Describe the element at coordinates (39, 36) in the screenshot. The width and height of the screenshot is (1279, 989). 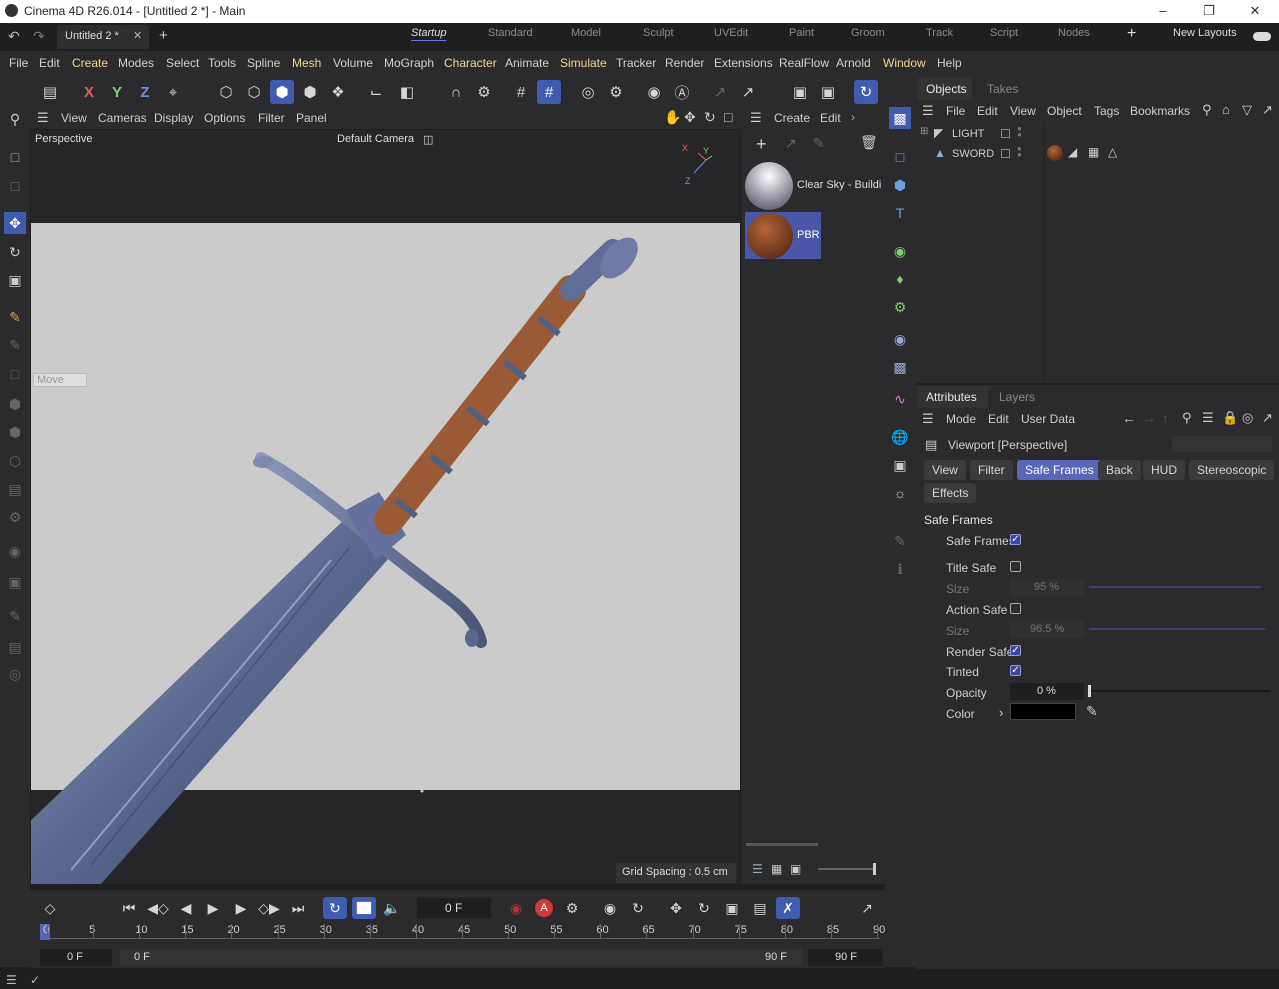
I see `redo-icon: ↷` at that location.